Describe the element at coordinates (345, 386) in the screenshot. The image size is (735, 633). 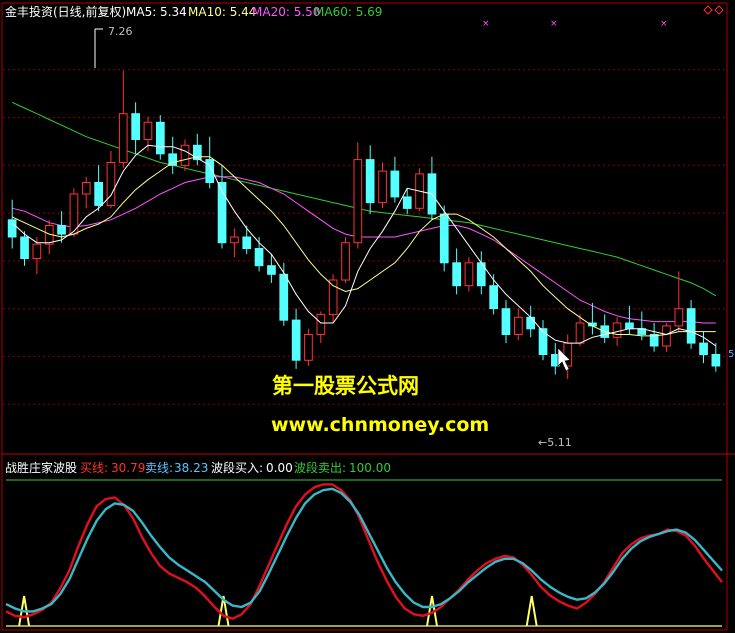
I see `watermark-title: 第一股票公式网` at that location.